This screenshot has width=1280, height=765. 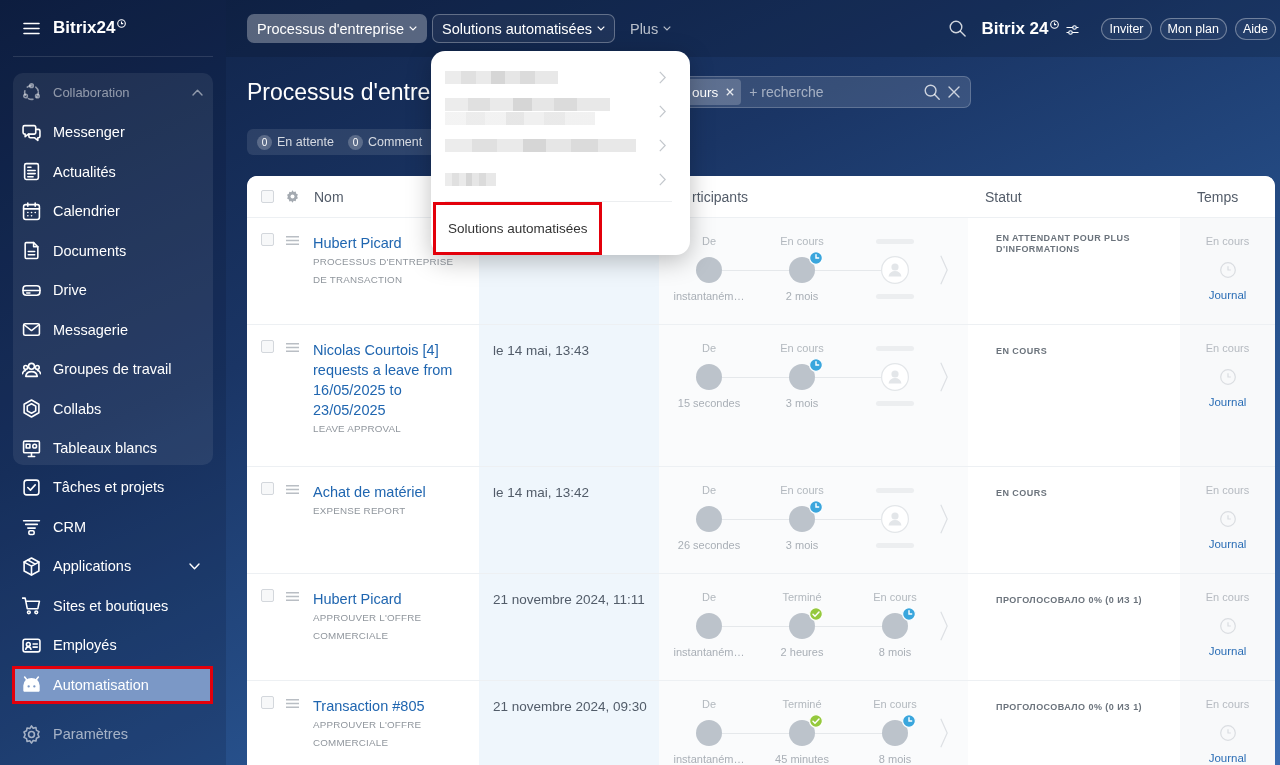 What do you see at coordinates (360, 511) in the screenshot?
I see `process-type-label: EXPENSE REPORT` at bounding box center [360, 511].